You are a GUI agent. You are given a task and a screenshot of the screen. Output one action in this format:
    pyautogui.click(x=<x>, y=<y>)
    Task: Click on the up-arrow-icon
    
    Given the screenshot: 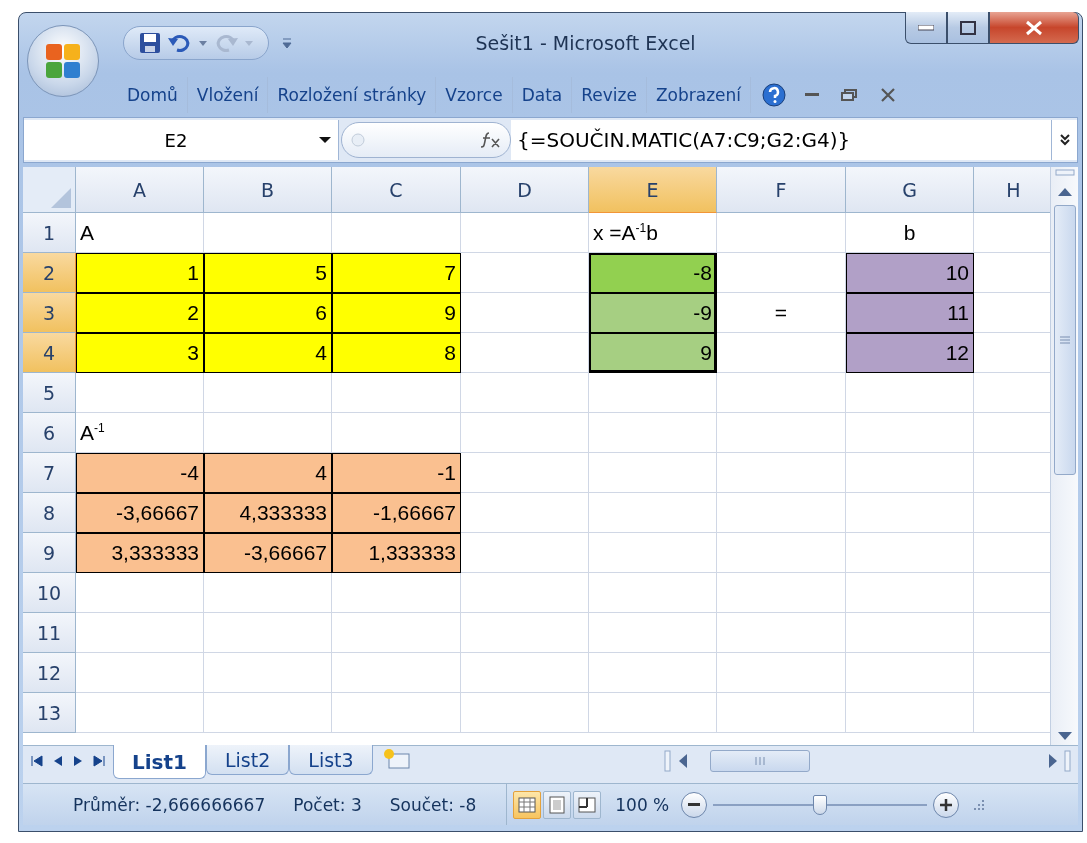 What is the action you would take?
    pyautogui.click(x=1064, y=192)
    